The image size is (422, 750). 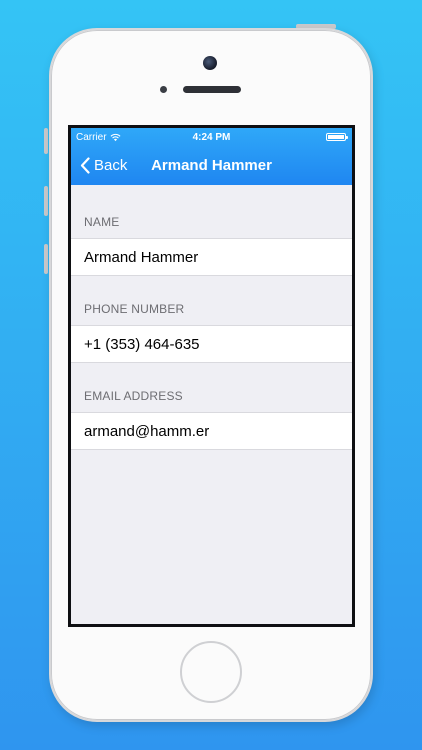 I want to click on back-button: Back, so click(x=99, y=165).